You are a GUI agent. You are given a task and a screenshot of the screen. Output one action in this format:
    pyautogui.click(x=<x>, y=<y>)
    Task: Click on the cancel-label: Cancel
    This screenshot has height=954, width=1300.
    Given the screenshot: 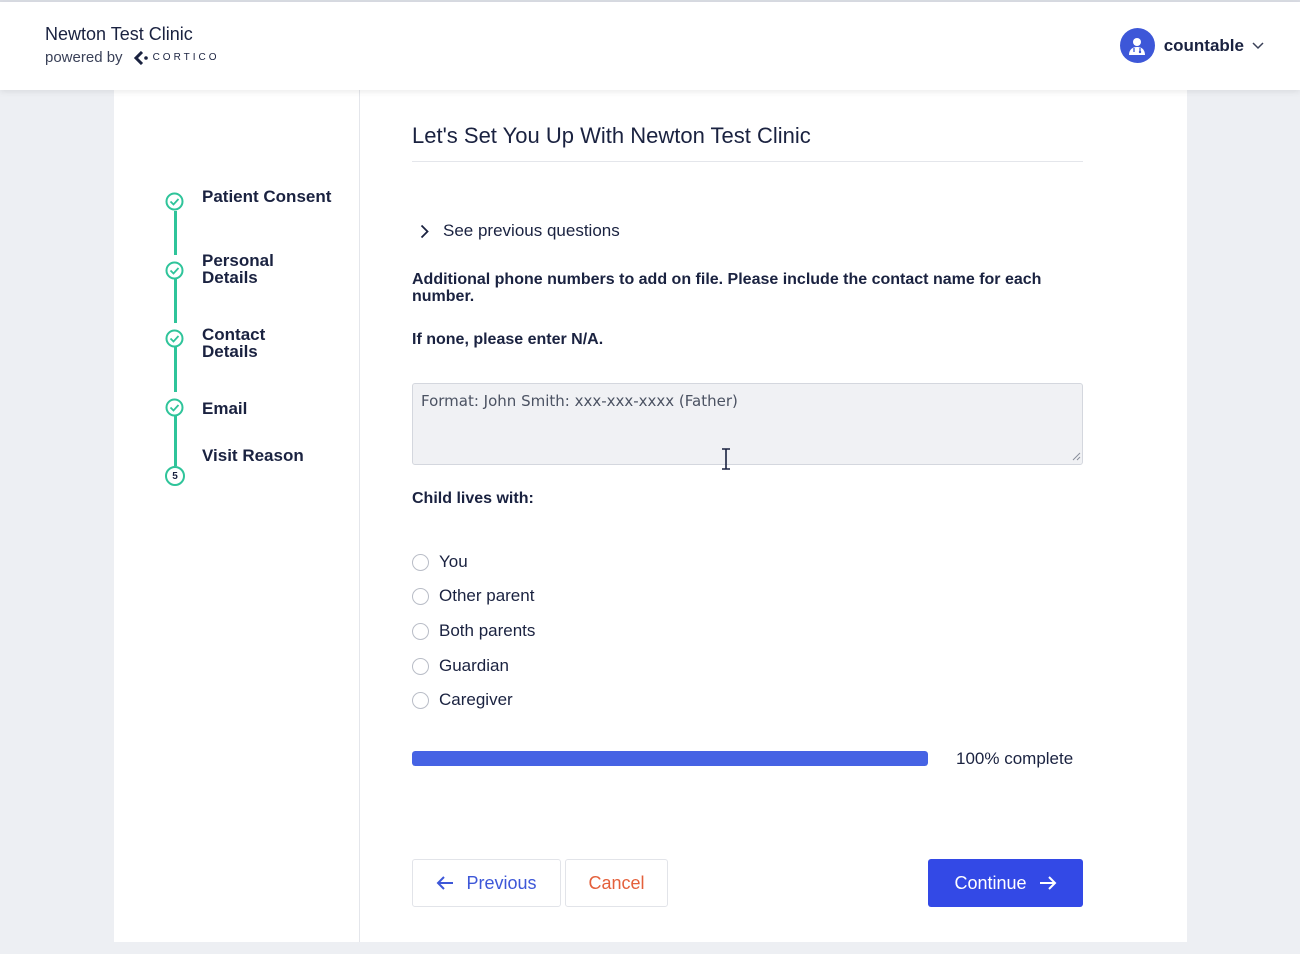 What is the action you would take?
    pyautogui.click(x=616, y=882)
    